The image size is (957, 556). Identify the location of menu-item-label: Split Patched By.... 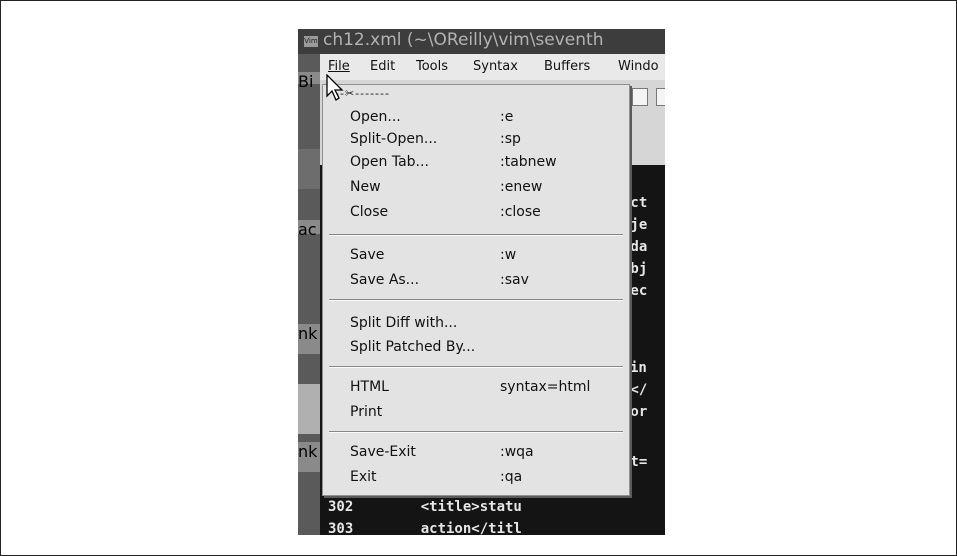
(413, 347).